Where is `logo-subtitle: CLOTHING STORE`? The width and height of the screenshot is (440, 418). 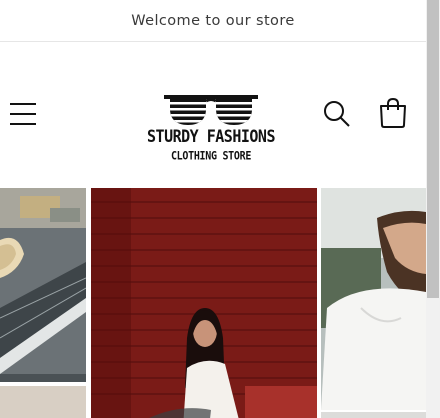
logo-subtitle: CLOTHING STORE is located at coordinates (211, 156).